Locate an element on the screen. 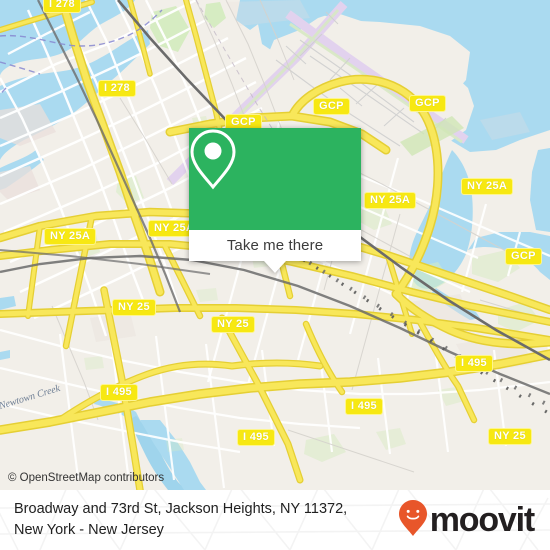 The width and height of the screenshot is (550, 550). popup-header is located at coordinates (275, 179).